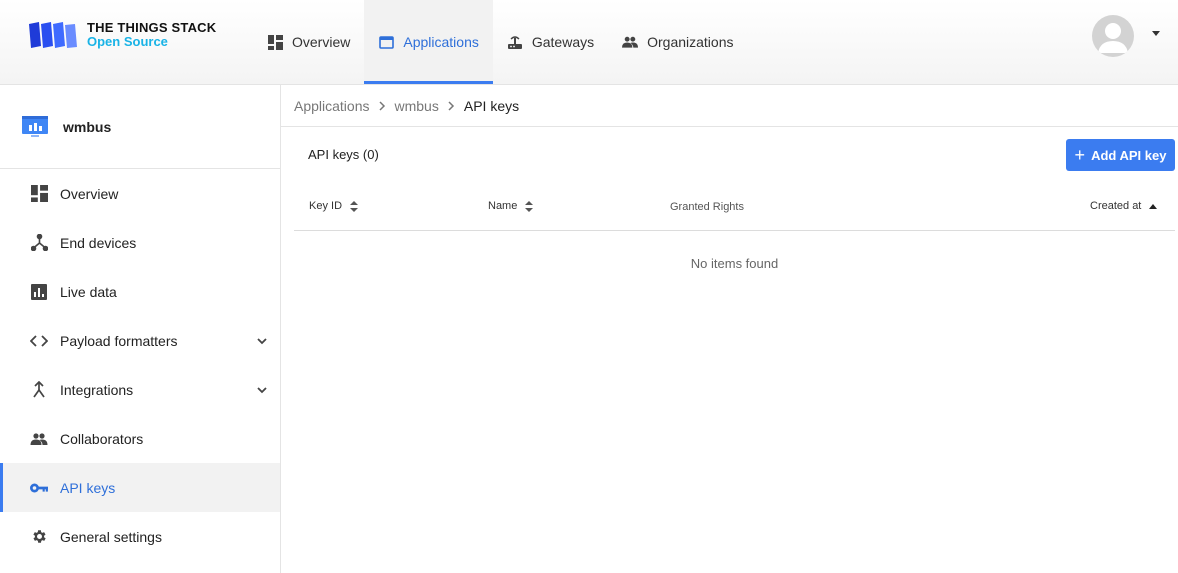  Describe the element at coordinates (734, 263) in the screenshot. I see `empty-state-text: No items found` at that location.